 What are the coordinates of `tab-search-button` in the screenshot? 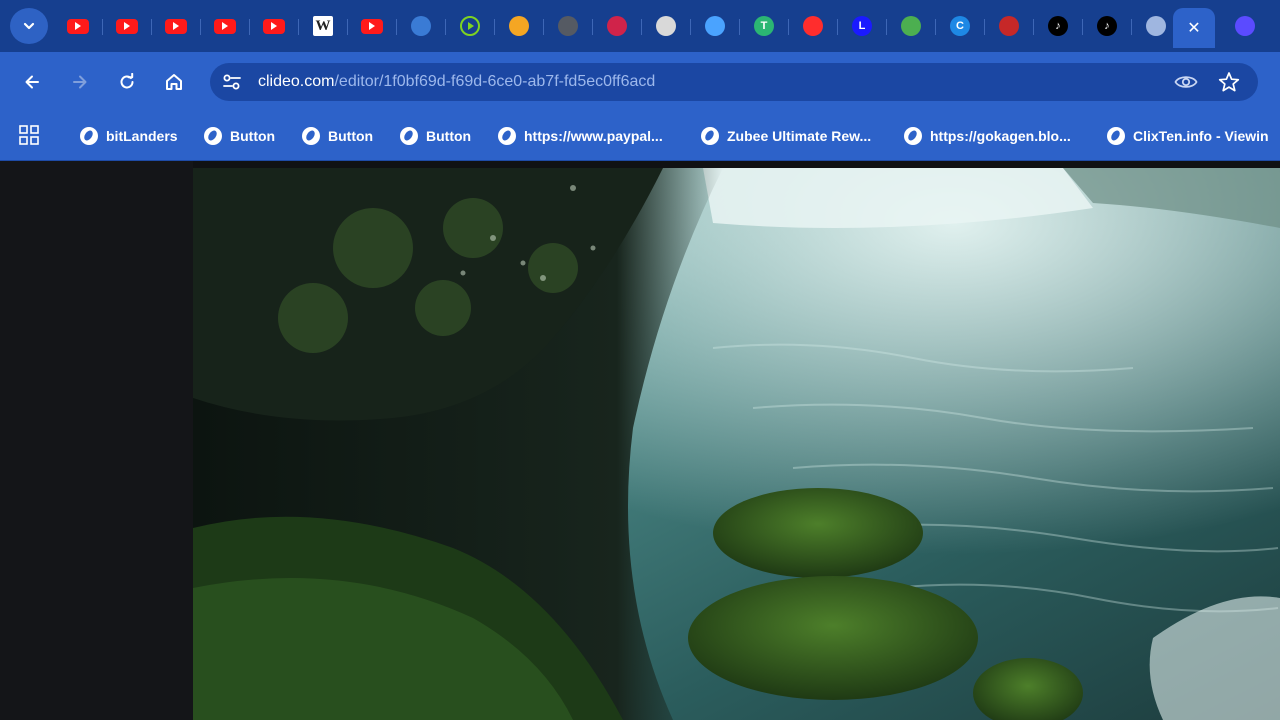 It's located at (29, 26).